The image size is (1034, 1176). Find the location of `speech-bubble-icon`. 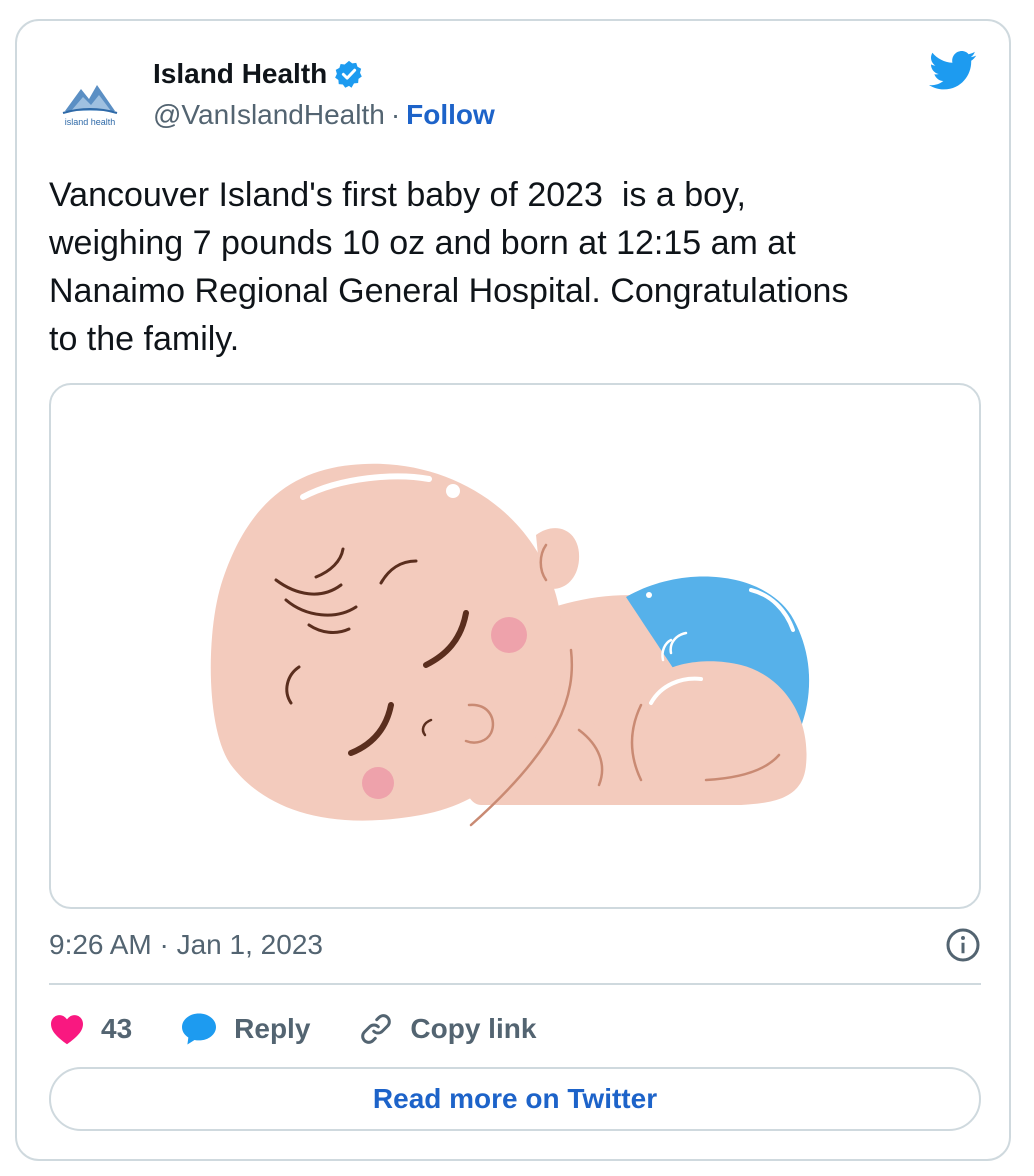

speech-bubble-icon is located at coordinates (199, 1029).